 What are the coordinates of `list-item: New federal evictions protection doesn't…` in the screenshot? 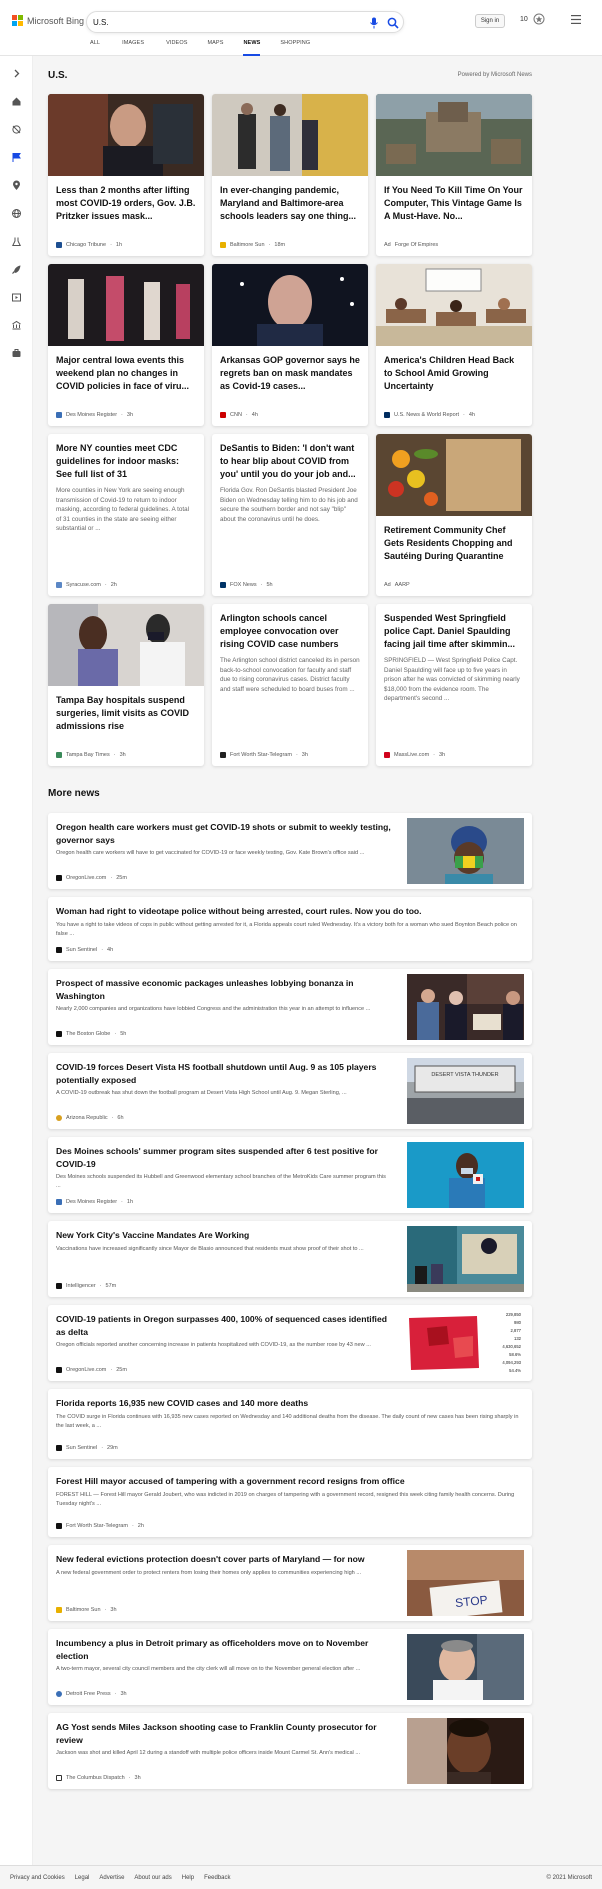 It's located at (290, 1583).